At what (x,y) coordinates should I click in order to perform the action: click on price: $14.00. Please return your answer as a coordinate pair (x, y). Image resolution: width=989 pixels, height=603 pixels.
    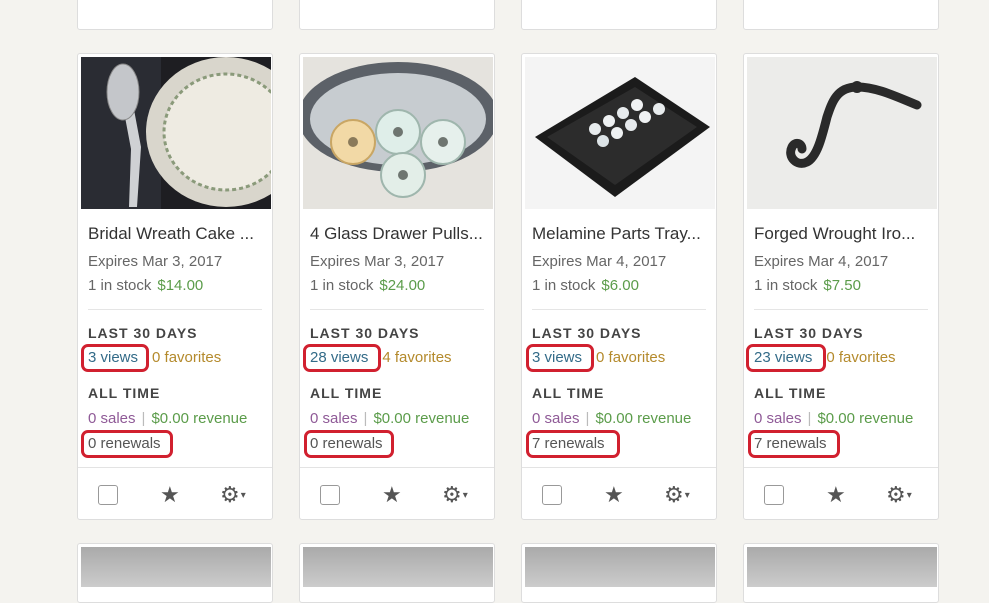
    Looking at the image, I should click on (180, 285).